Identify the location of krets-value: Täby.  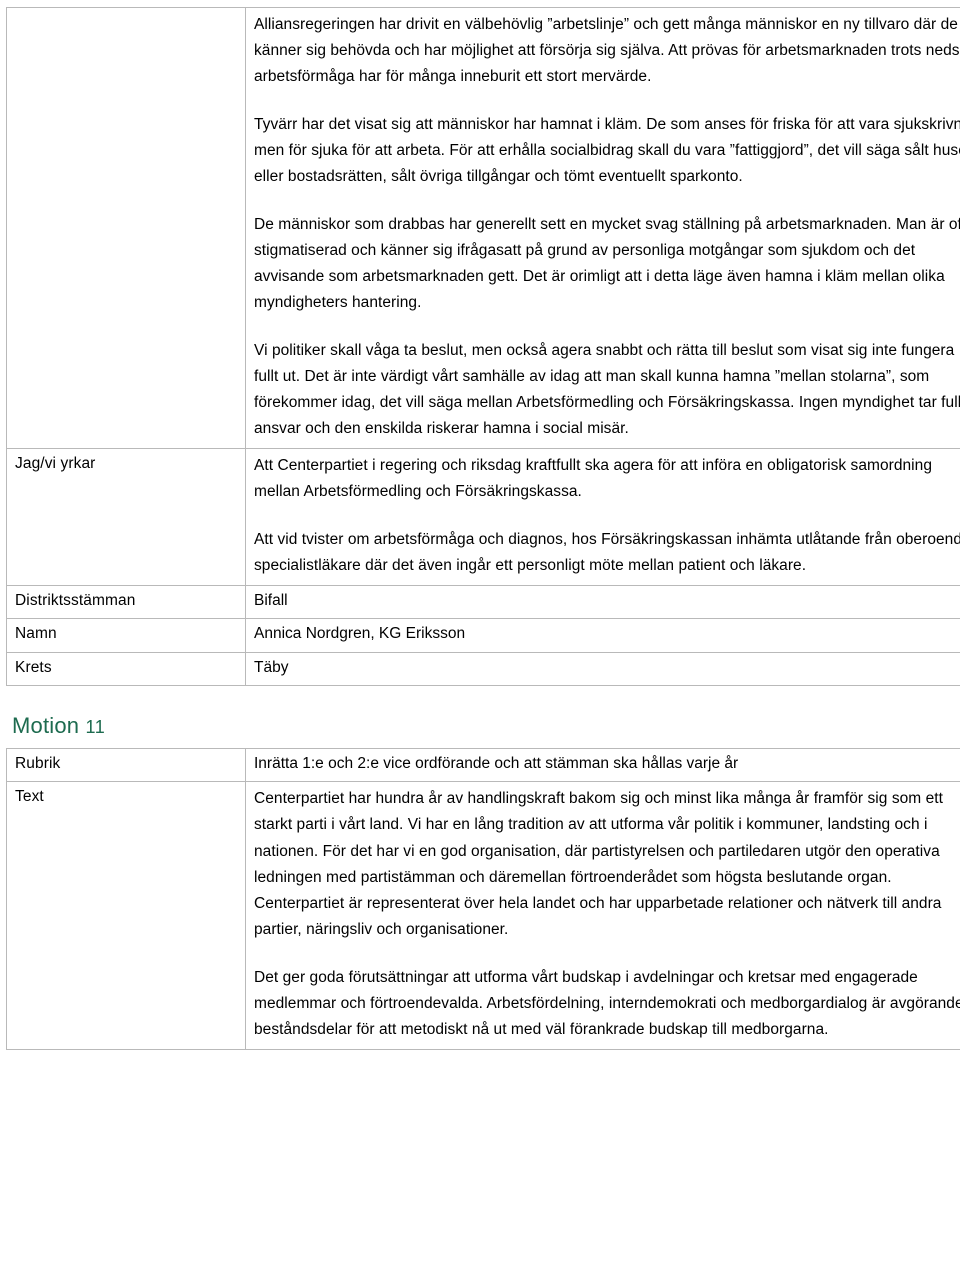
(271, 667).